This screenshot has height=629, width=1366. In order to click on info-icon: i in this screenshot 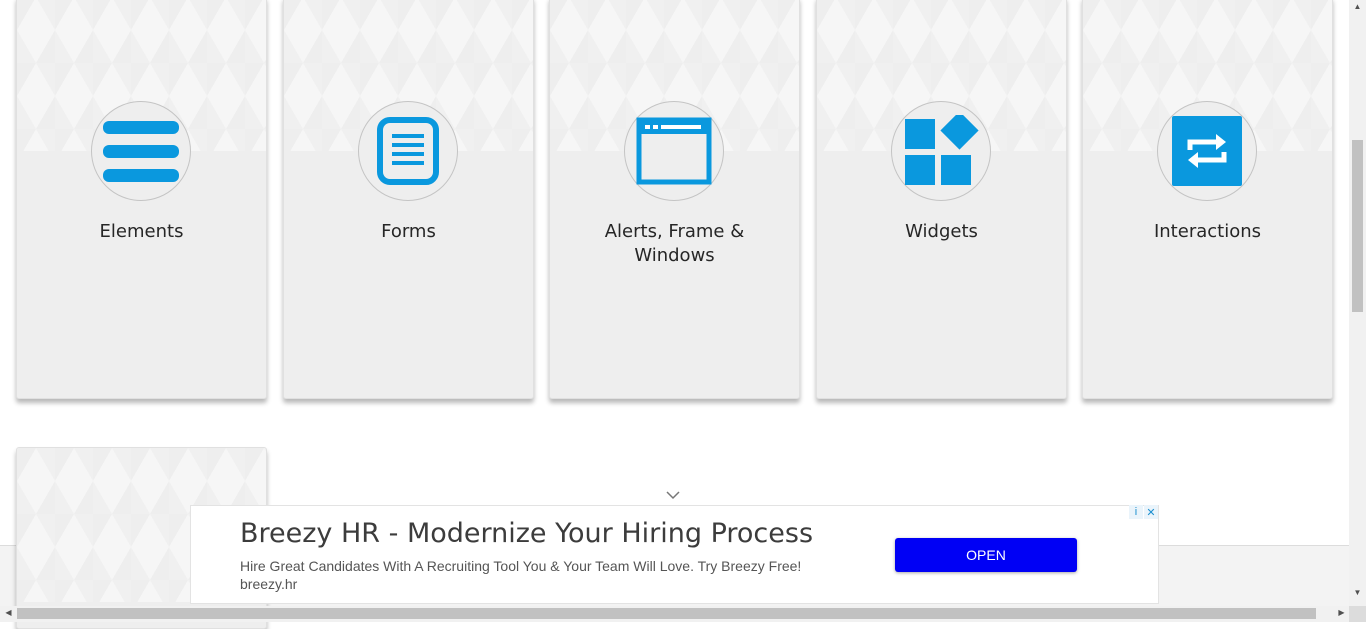, I will do `click(1136, 512)`.